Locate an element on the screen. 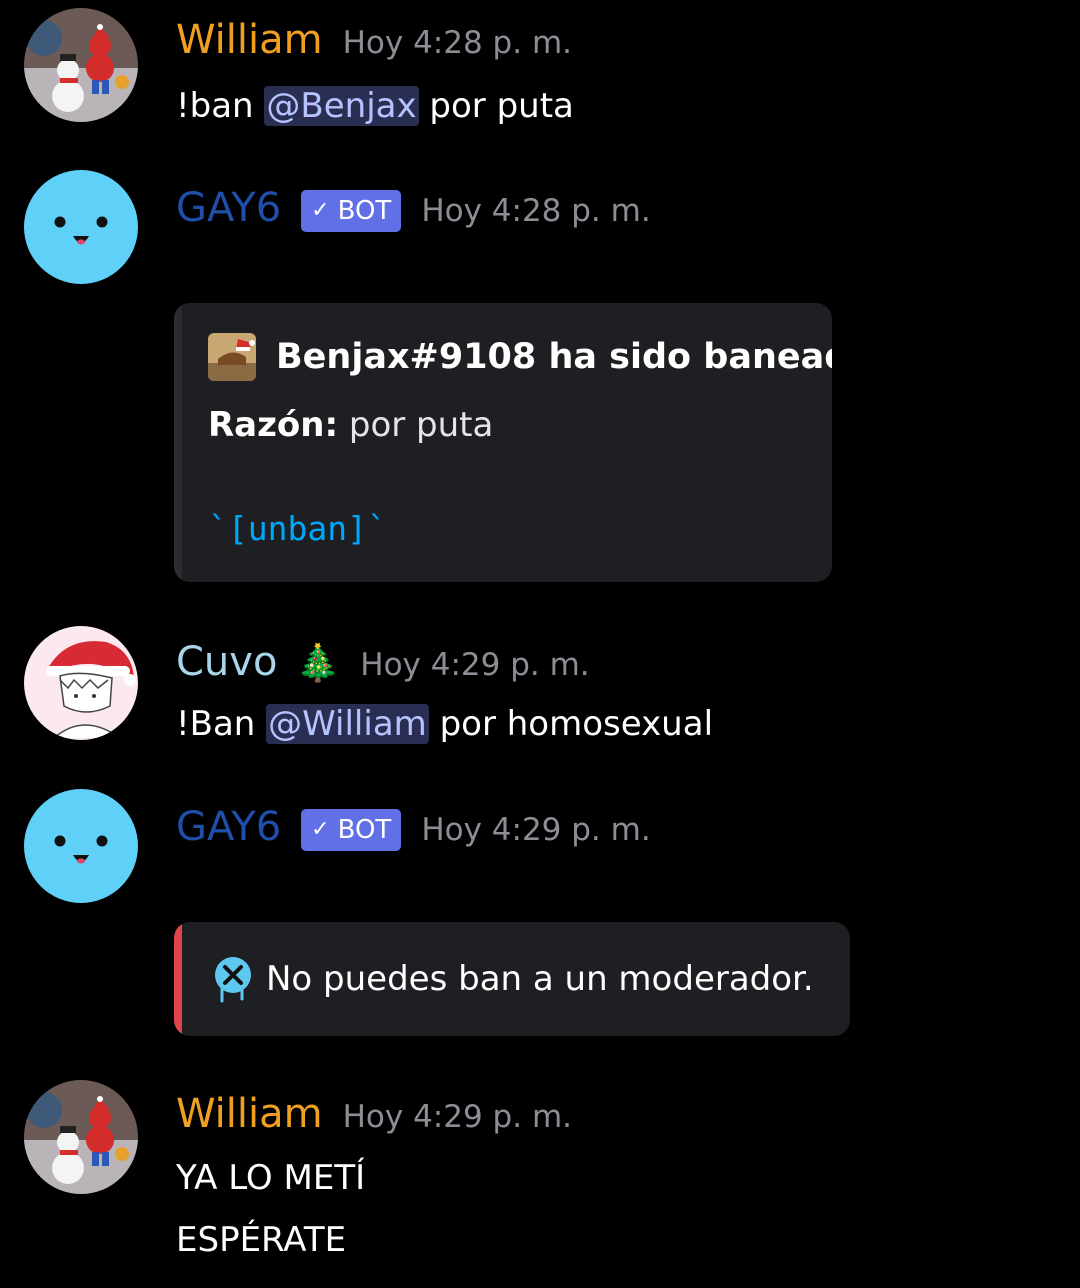 The height and width of the screenshot is (1288, 1080). message-text: por homosexual is located at coordinates (571, 724).